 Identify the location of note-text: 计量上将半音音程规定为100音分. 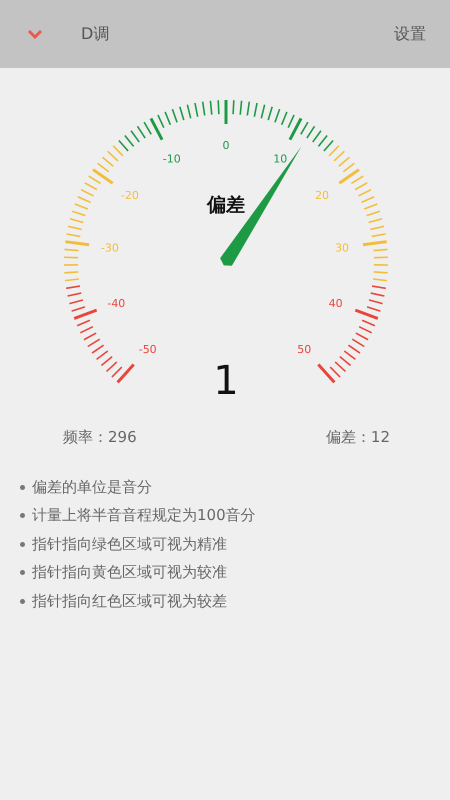
(144, 516).